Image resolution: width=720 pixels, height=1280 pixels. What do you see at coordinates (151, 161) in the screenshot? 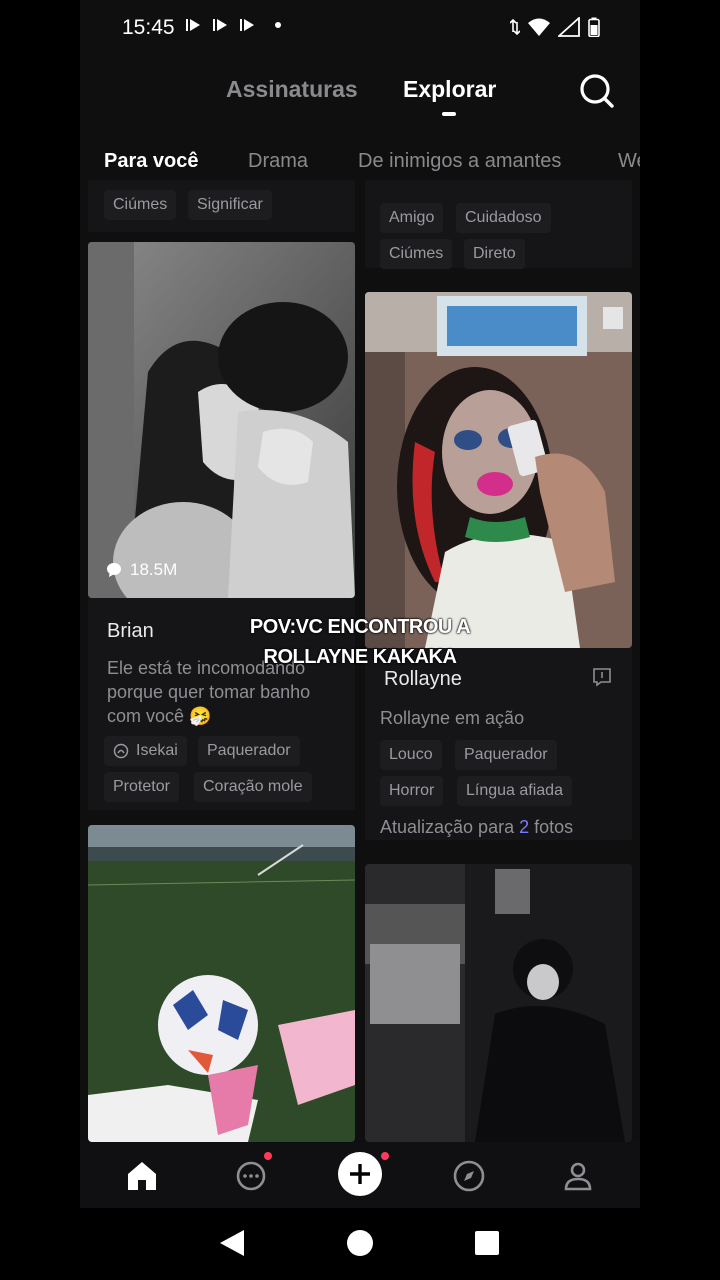
I see `category-tab-for-you: Para você` at bounding box center [151, 161].